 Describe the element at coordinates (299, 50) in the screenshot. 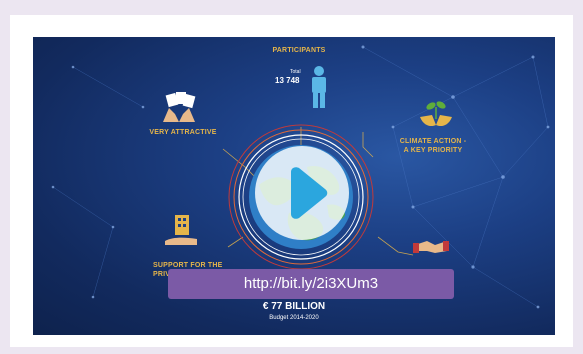

I see `participants-label: PARTICIPANTS` at that location.